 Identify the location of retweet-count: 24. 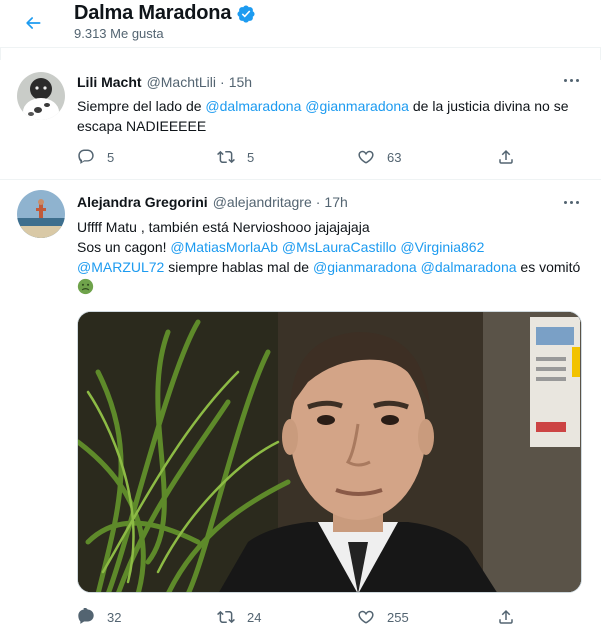
(254, 617).